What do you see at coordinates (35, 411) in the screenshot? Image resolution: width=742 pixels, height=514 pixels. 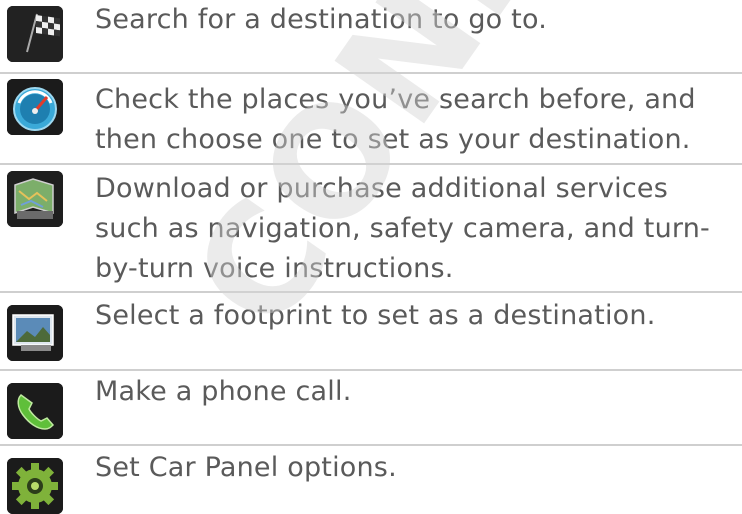 I see `phone-handset-icon` at bounding box center [35, 411].